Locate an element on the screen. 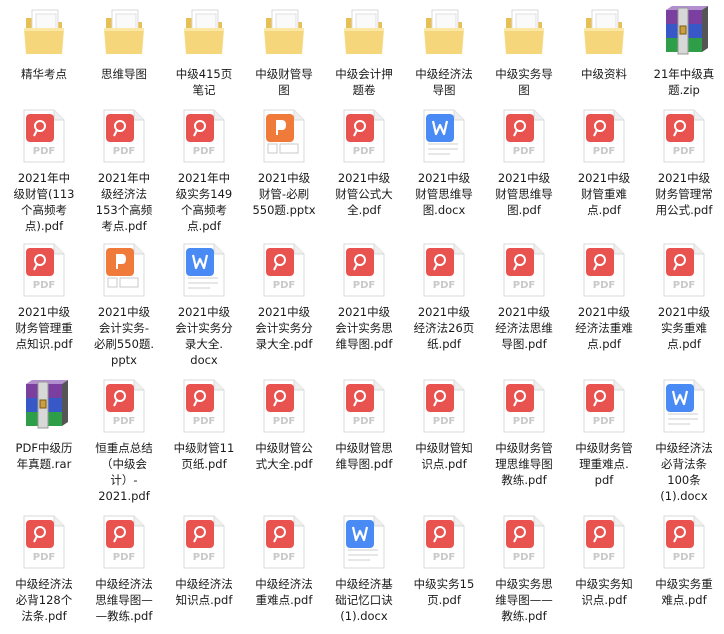  pdf-file-item: PDF 中级实务15 页.pdf is located at coordinates (444, 561).